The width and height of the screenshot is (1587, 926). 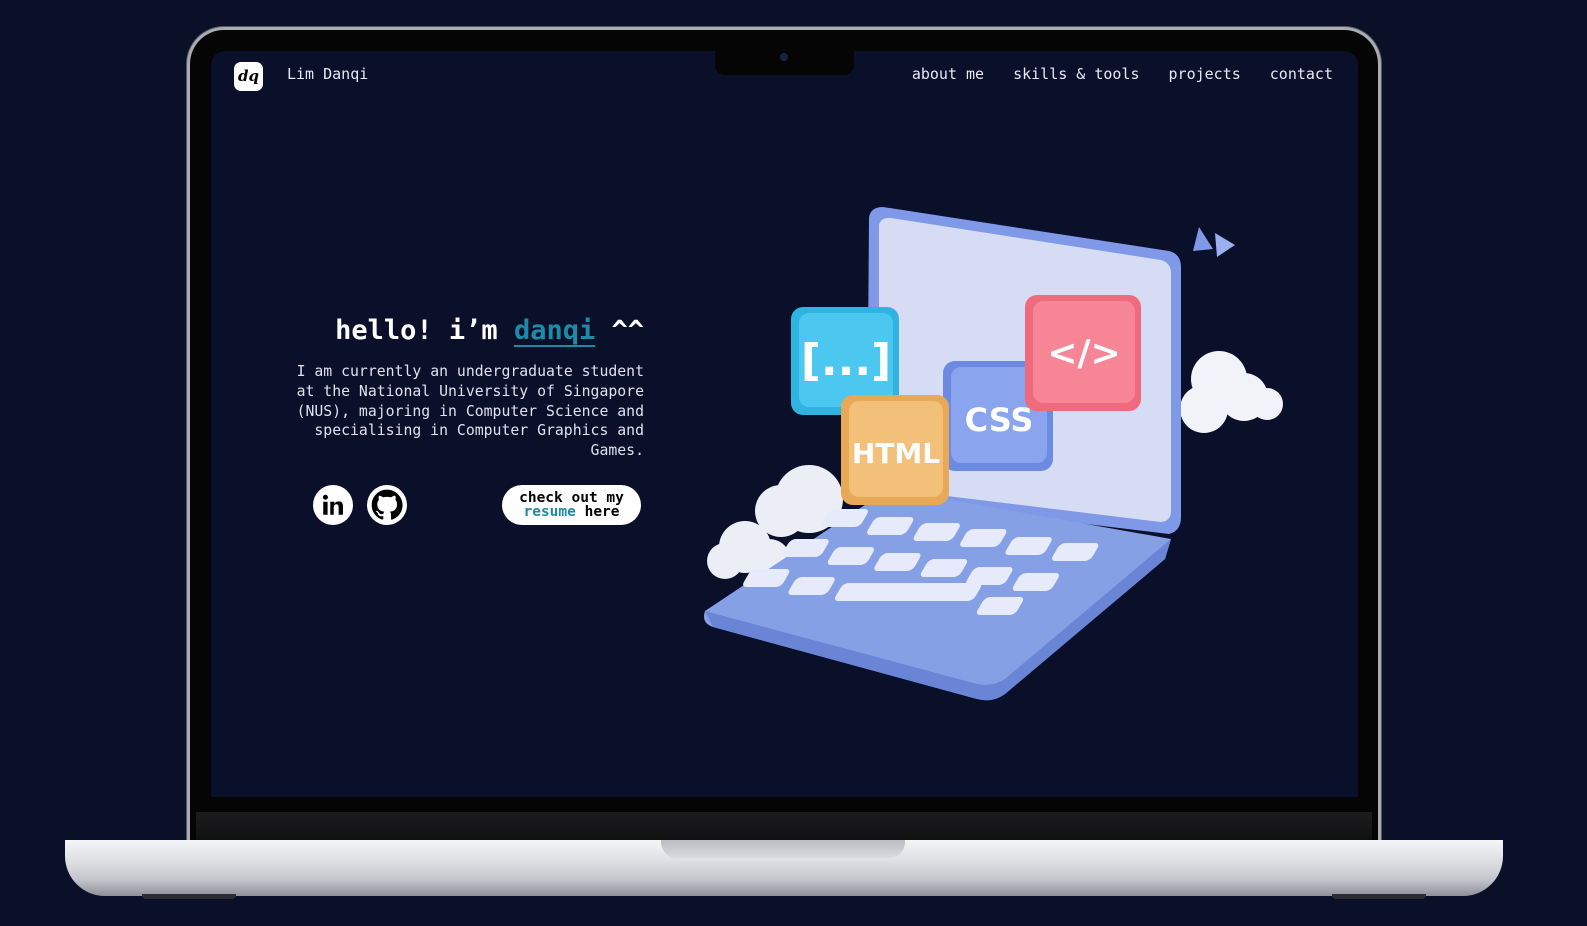 I want to click on resume-button-line2: resume here, so click(x=571, y=512).